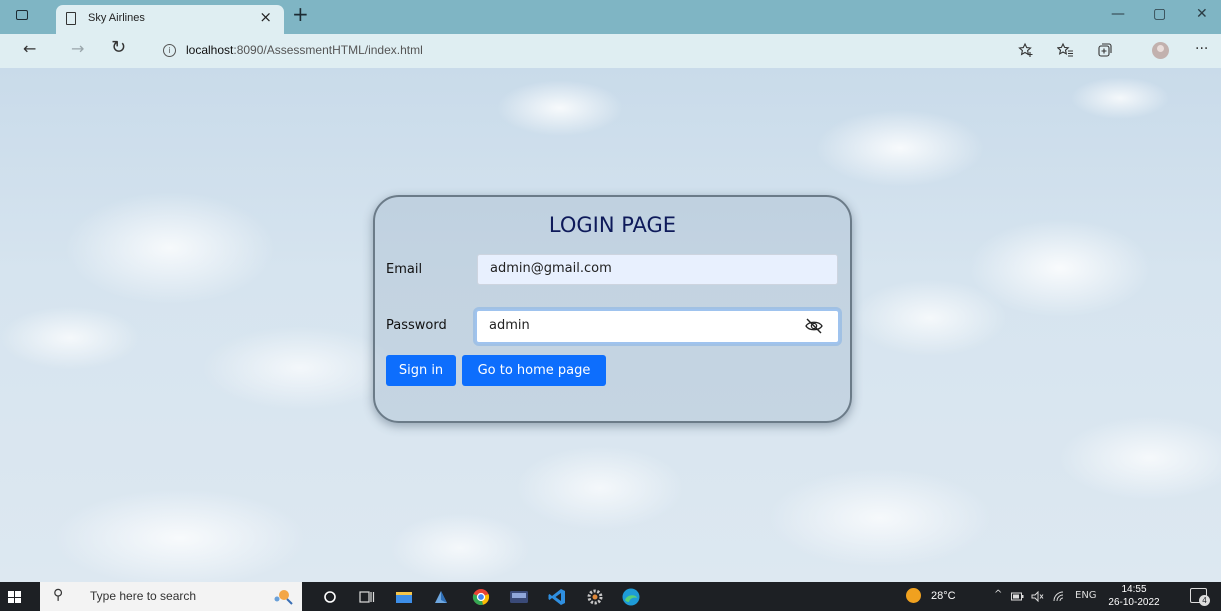 This screenshot has height=611, width=1221. I want to click on minimize-button: —, so click(1118, 14).